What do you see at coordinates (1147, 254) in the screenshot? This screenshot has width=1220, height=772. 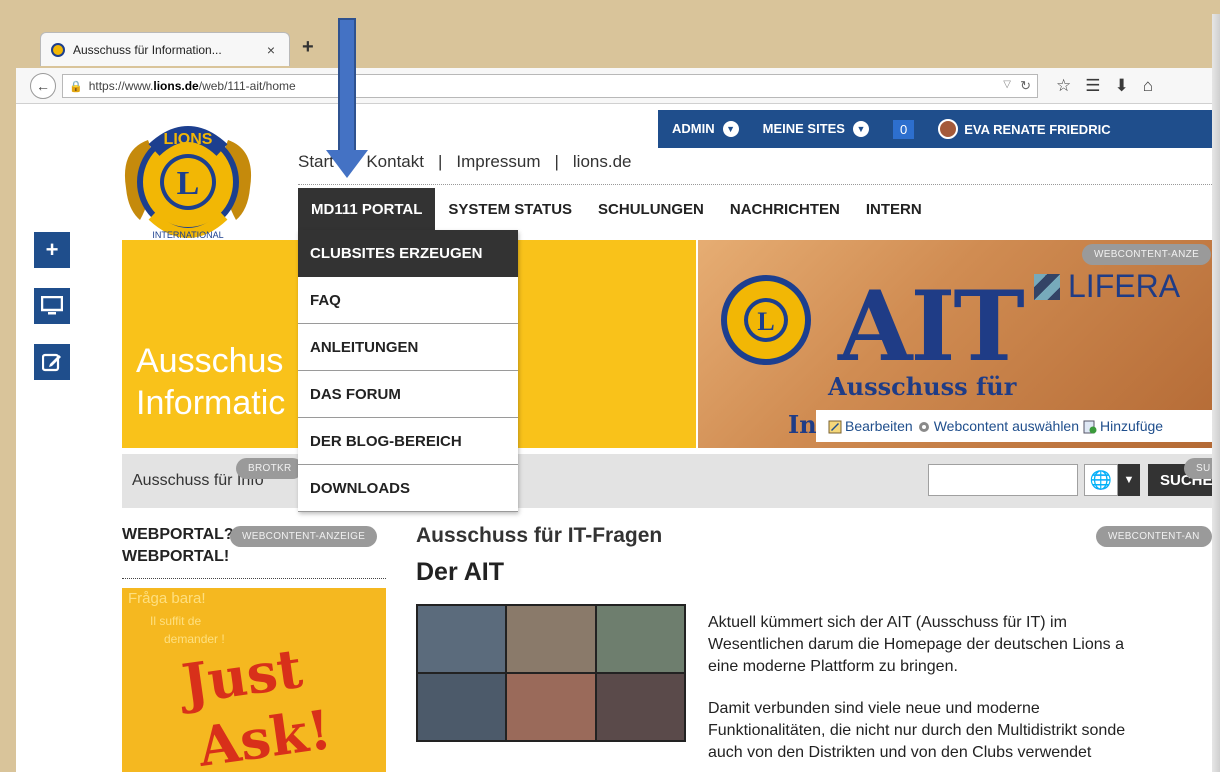 I see `webcontent-tag: WEBCONTENT-ANZE` at bounding box center [1147, 254].